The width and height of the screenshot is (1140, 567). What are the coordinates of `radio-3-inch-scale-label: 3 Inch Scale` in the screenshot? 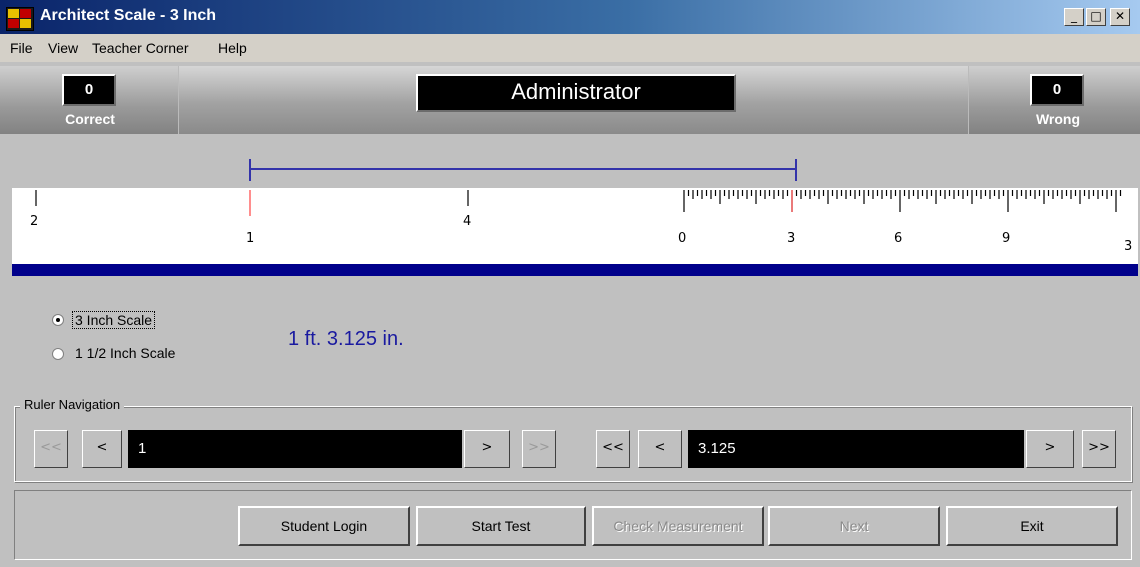 It's located at (114, 320).